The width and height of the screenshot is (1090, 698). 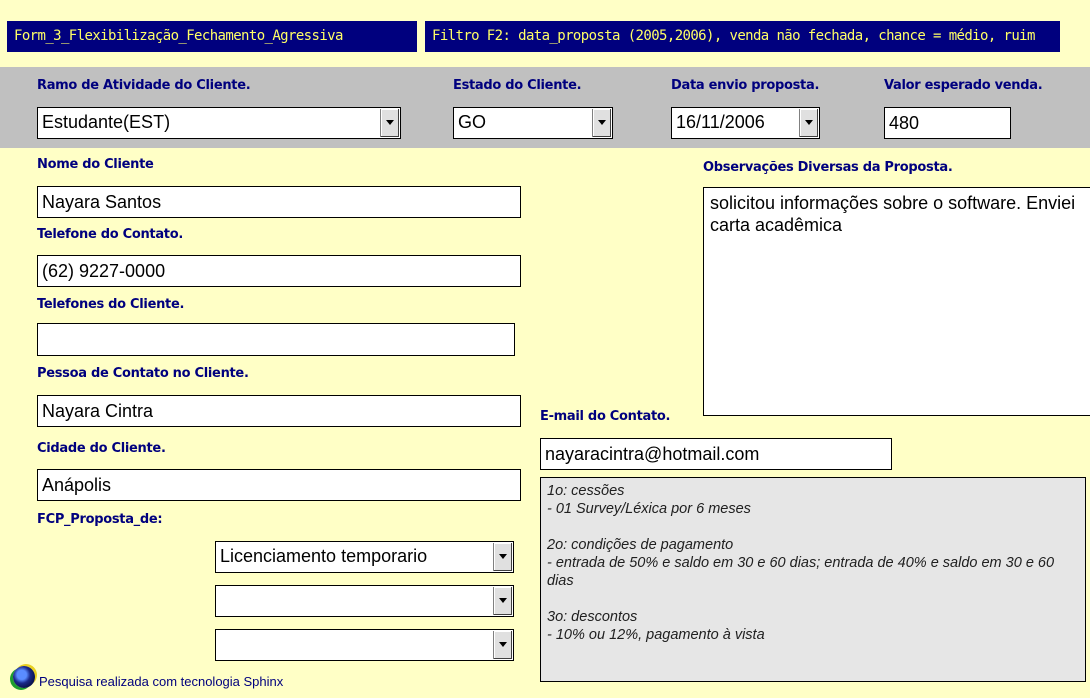 What do you see at coordinates (533, 123) in the screenshot?
I see `estado-select: GO` at bounding box center [533, 123].